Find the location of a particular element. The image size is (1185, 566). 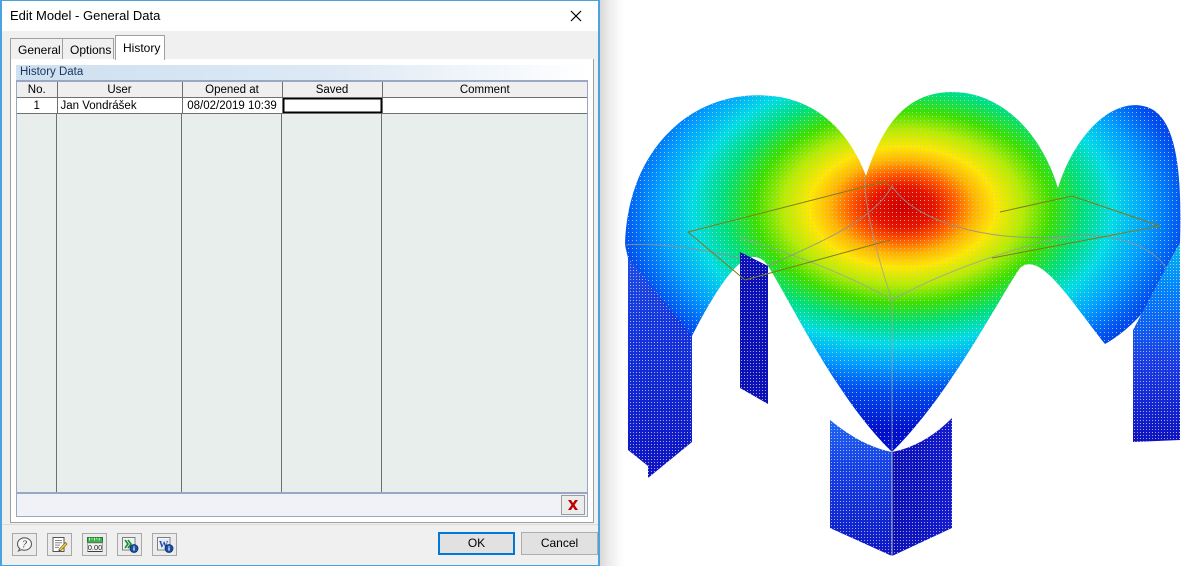

column-header-no: No. is located at coordinates (37, 90).